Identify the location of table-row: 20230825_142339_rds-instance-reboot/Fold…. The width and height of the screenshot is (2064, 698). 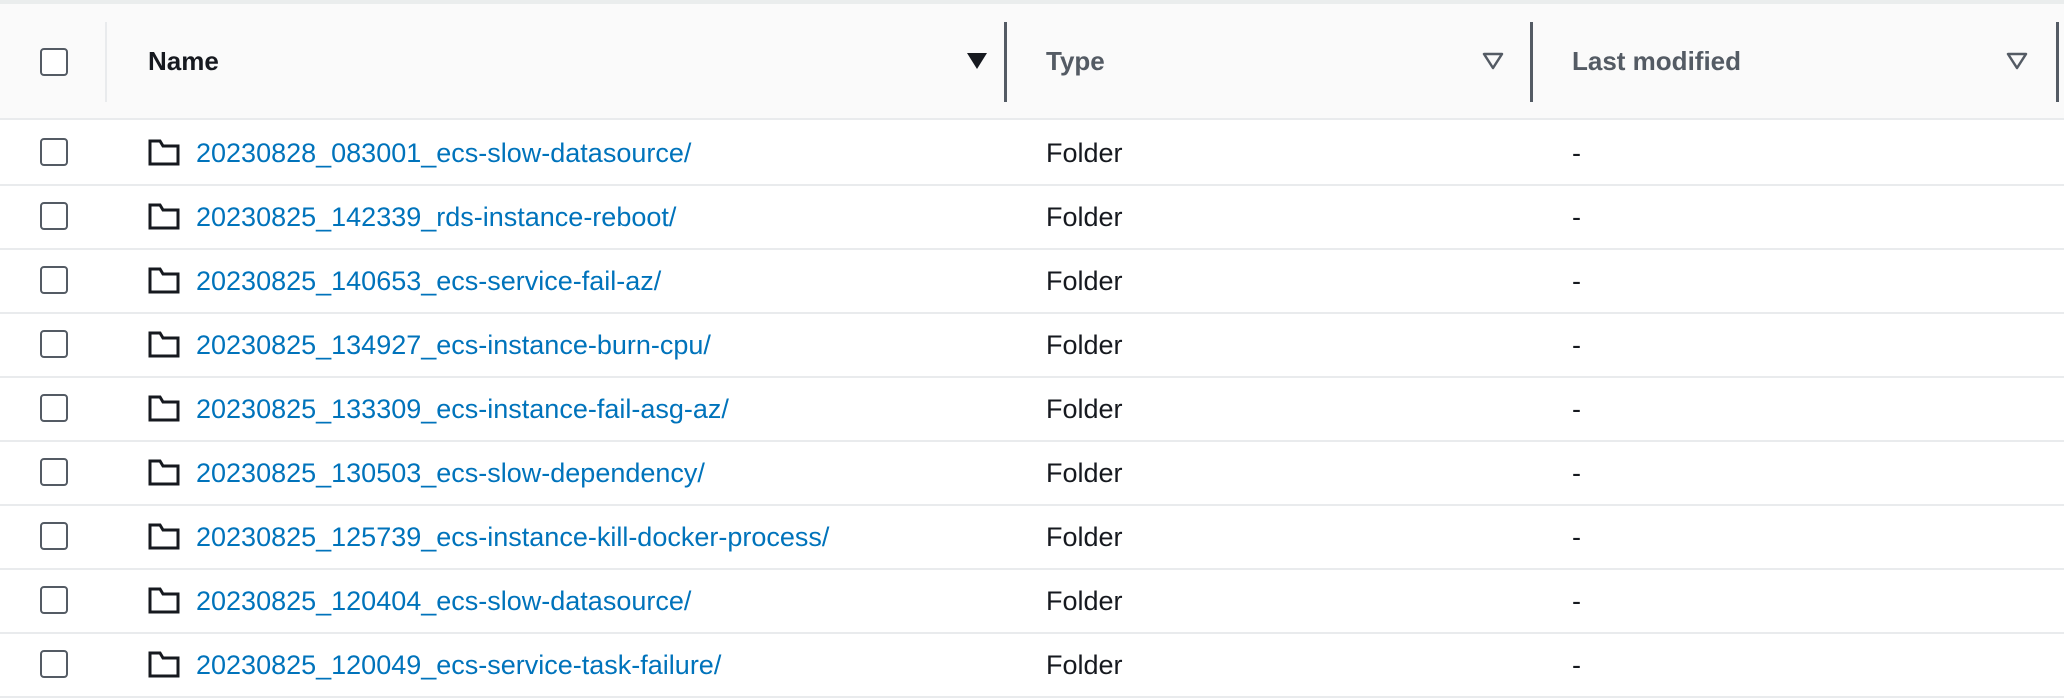
(1032, 218).